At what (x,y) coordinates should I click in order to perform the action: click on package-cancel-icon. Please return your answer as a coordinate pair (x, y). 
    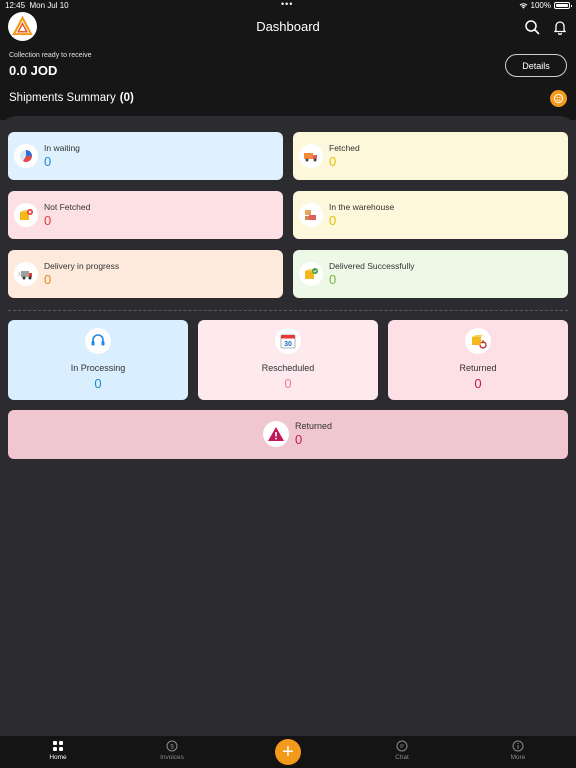
    Looking at the image, I should click on (26, 215).